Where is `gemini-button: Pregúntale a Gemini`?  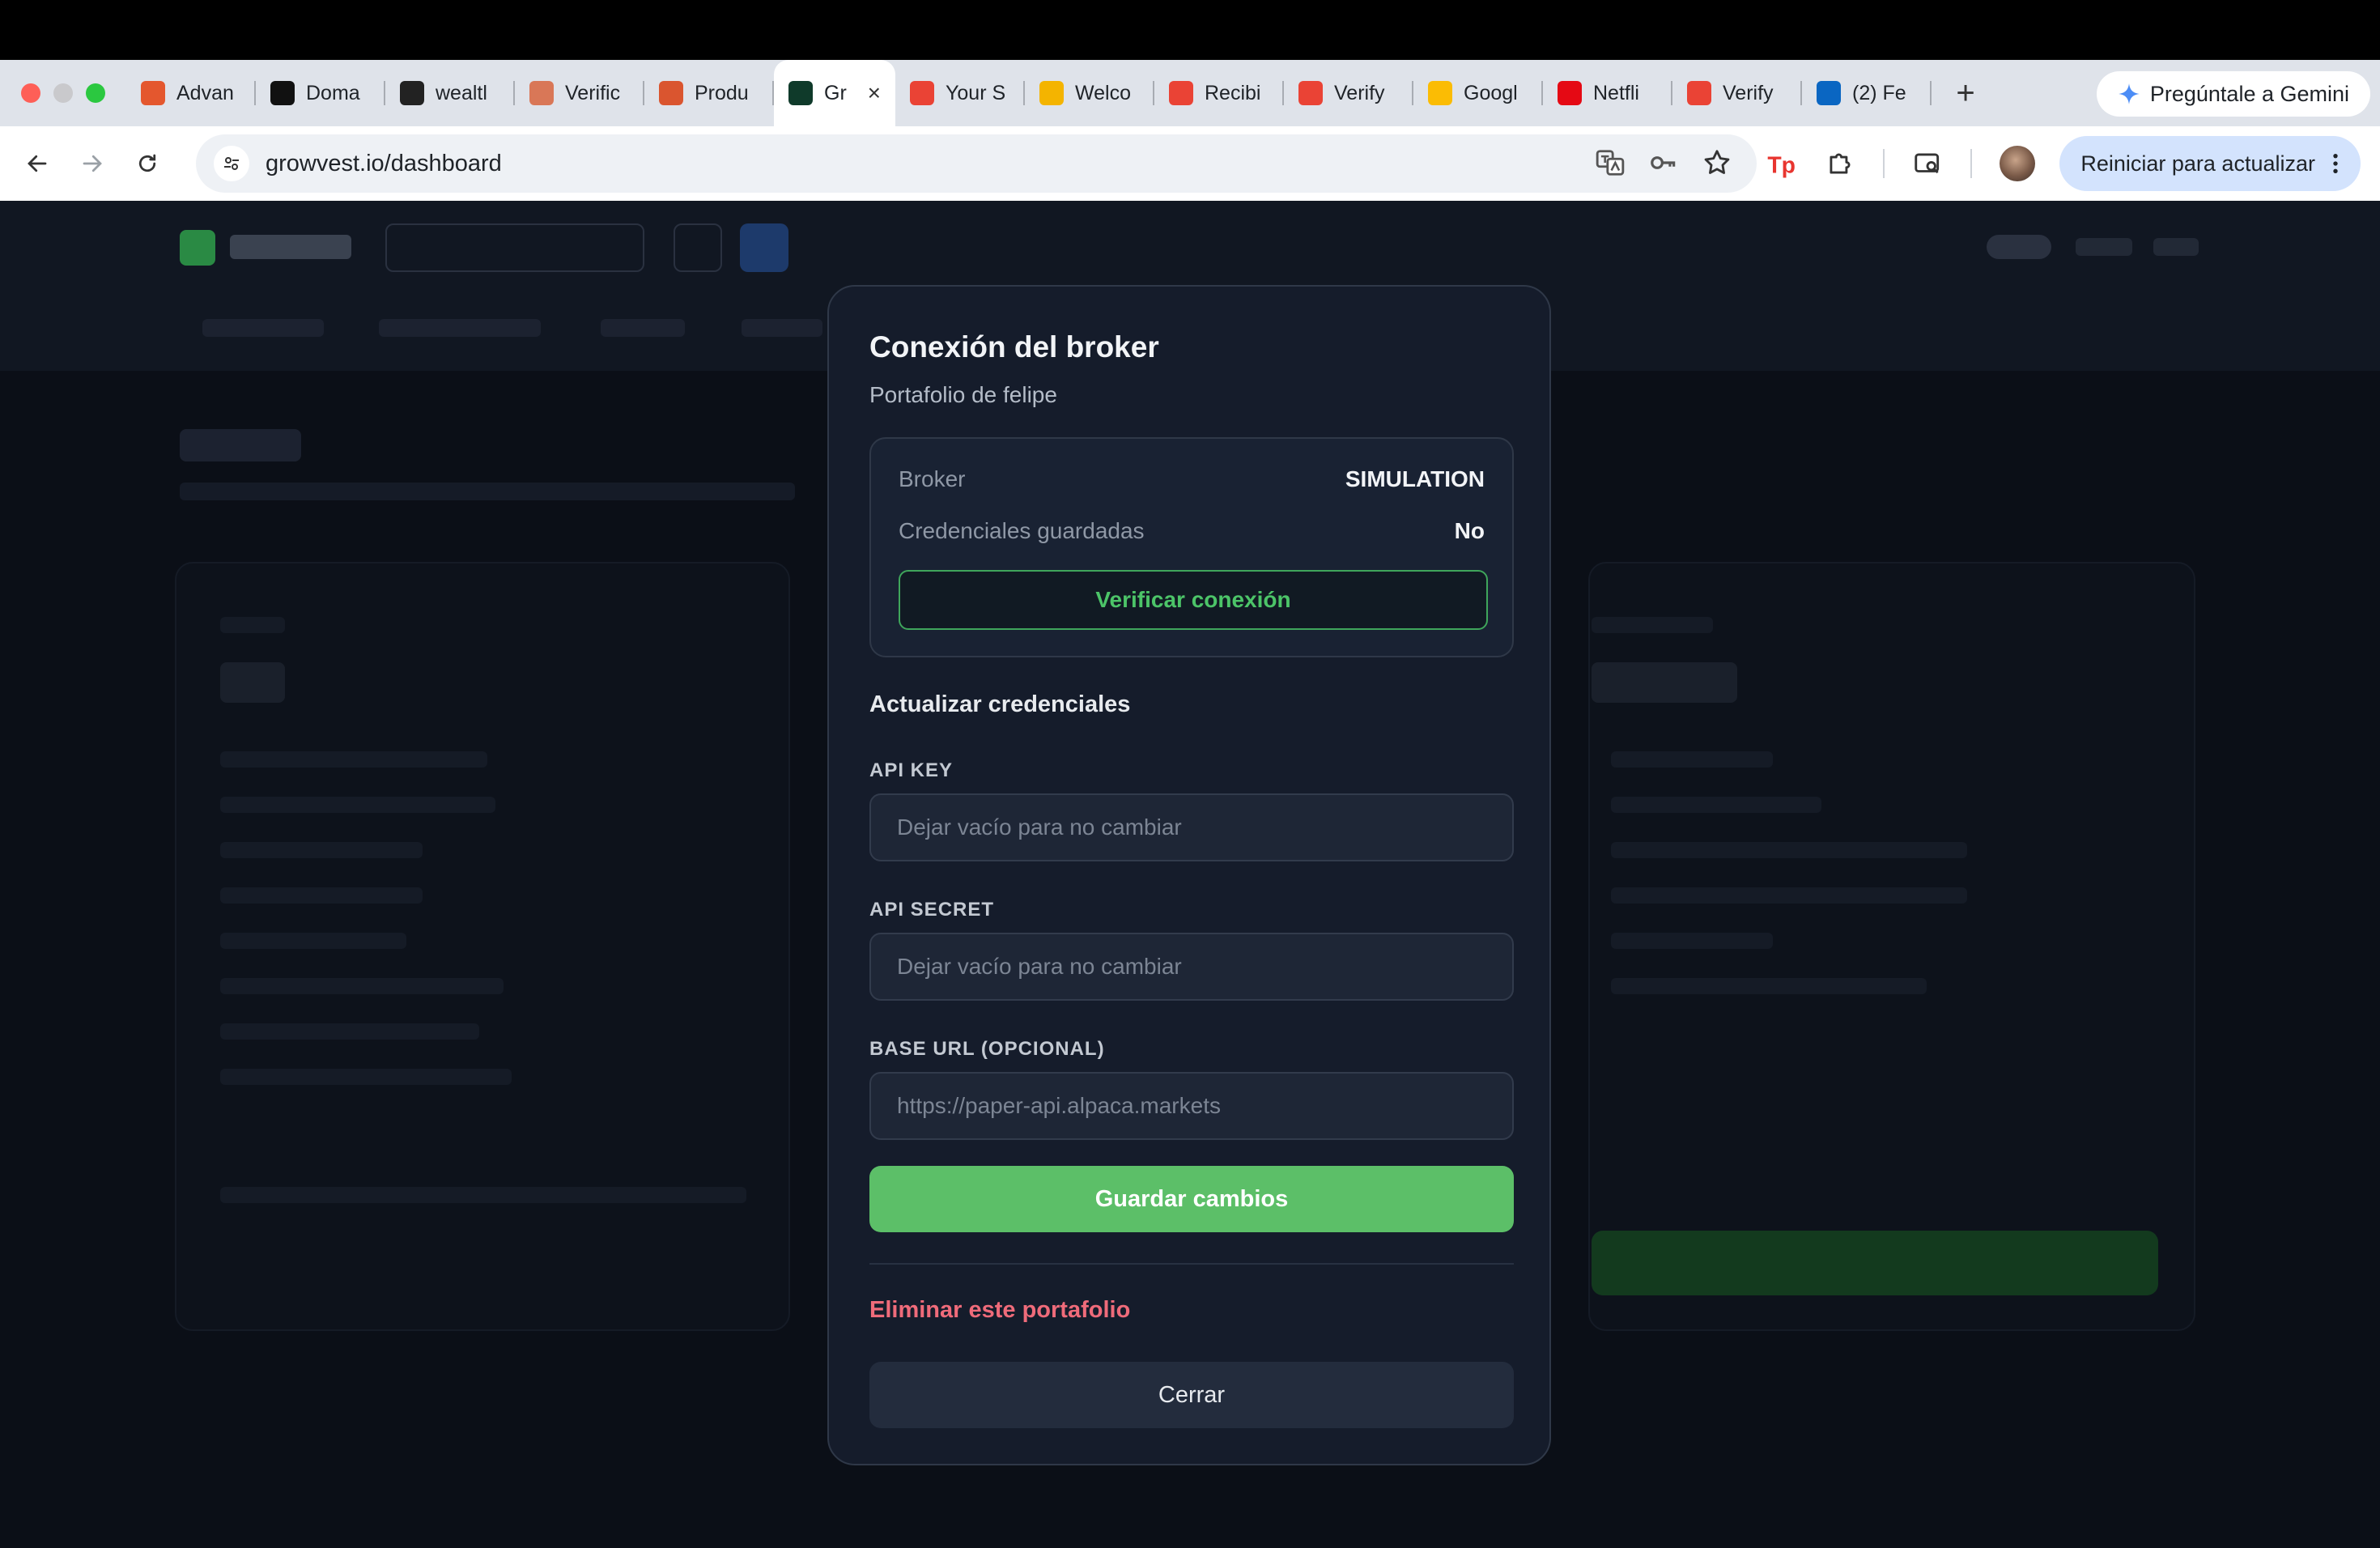
gemini-button: Pregúntale a Gemini is located at coordinates (2233, 94).